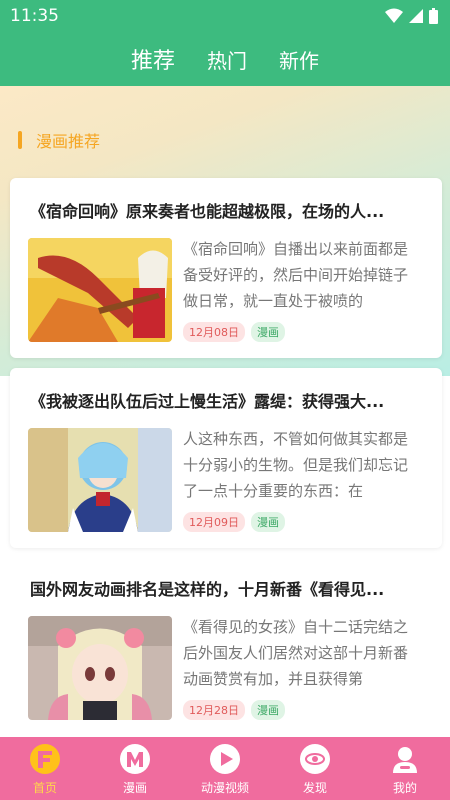 This screenshot has height=800, width=450. What do you see at coordinates (433, 16) in the screenshot?
I see `battery-icon` at bounding box center [433, 16].